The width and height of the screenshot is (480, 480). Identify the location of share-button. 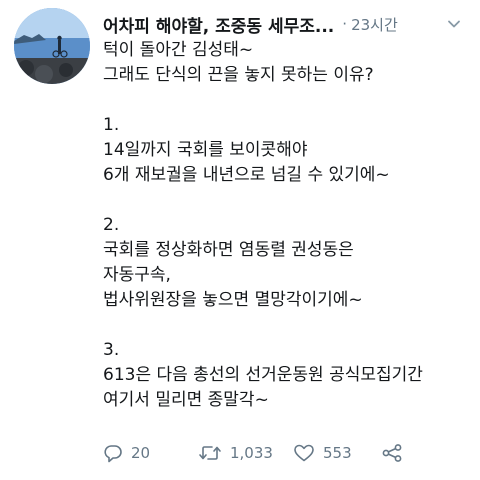
(392, 453).